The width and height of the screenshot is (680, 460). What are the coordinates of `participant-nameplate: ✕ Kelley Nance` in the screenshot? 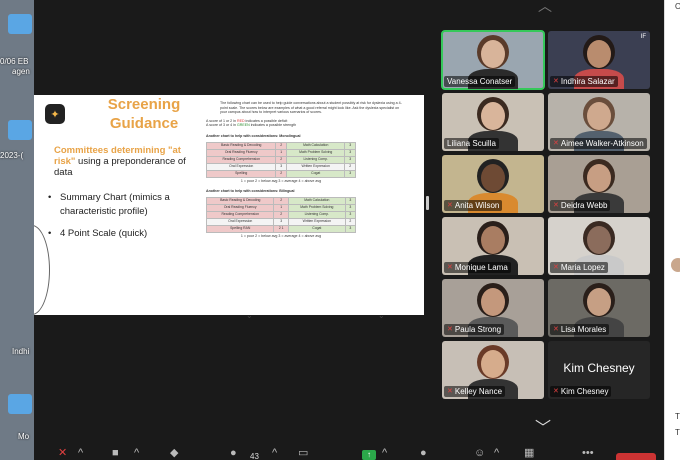 It's located at (475, 391).